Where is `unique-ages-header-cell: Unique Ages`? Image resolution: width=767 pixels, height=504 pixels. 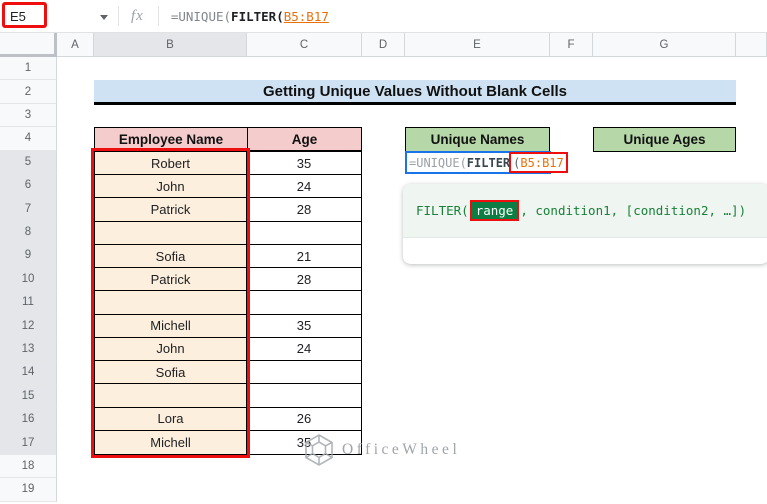
unique-ages-header-cell: Unique Ages is located at coordinates (664, 139).